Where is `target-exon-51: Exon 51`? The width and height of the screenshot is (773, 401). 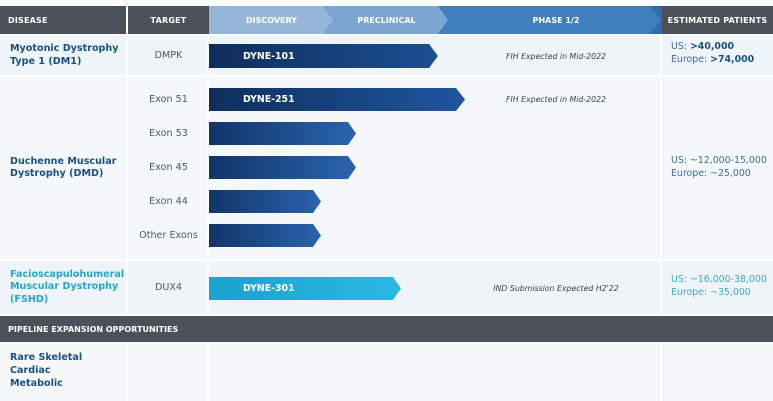 target-exon-51: Exon 51 is located at coordinates (168, 99).